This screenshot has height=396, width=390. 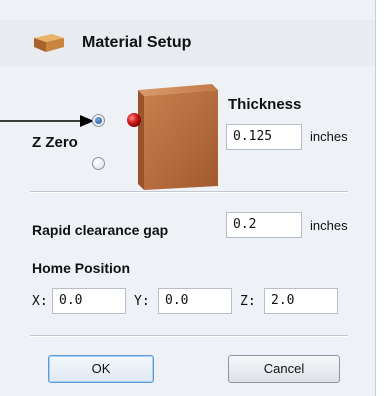 I want to click on material-block-diagram, so click(x=172, y=137).